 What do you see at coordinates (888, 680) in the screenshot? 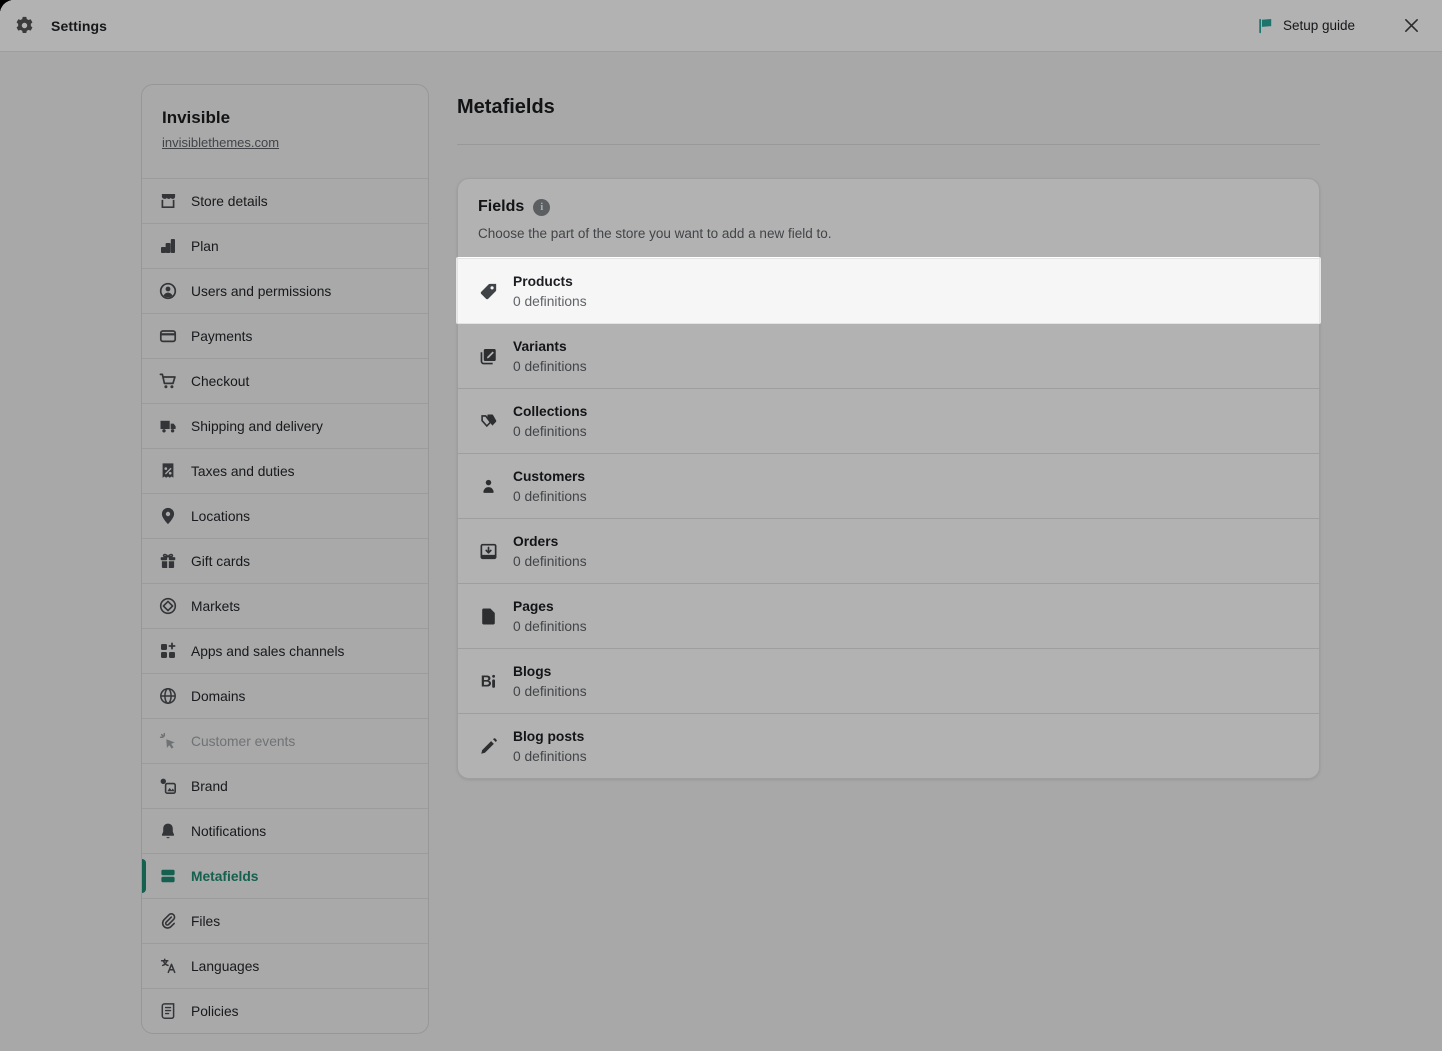
I see `field-row-blogs: B Blogs 0 definitions` at bounding box center [888, 680].